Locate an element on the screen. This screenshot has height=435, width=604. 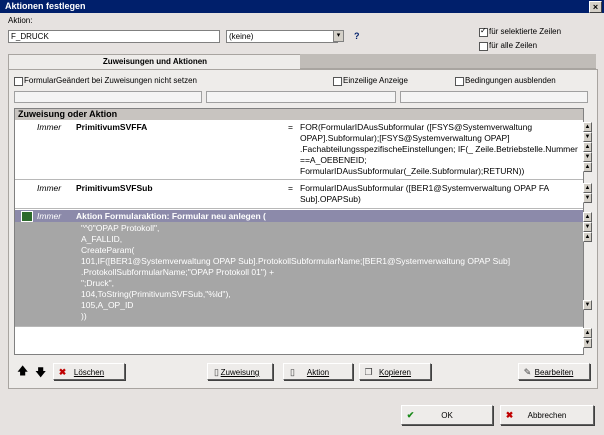
ok-label: OK is located at coordinates (447, 415).